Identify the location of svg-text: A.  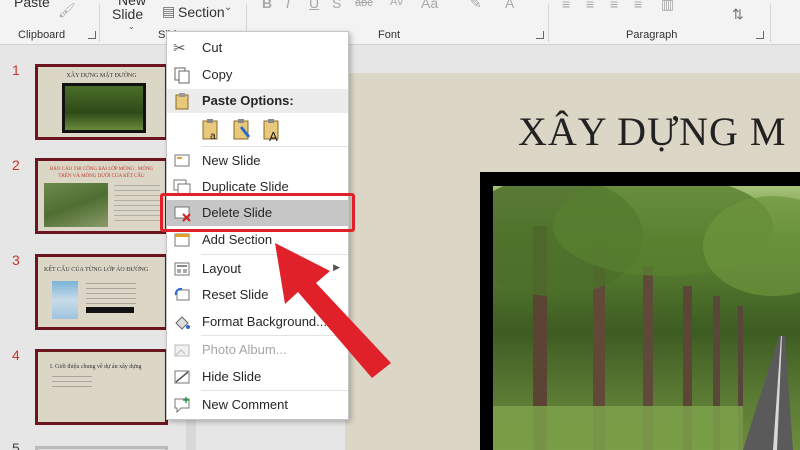
(273, 136).